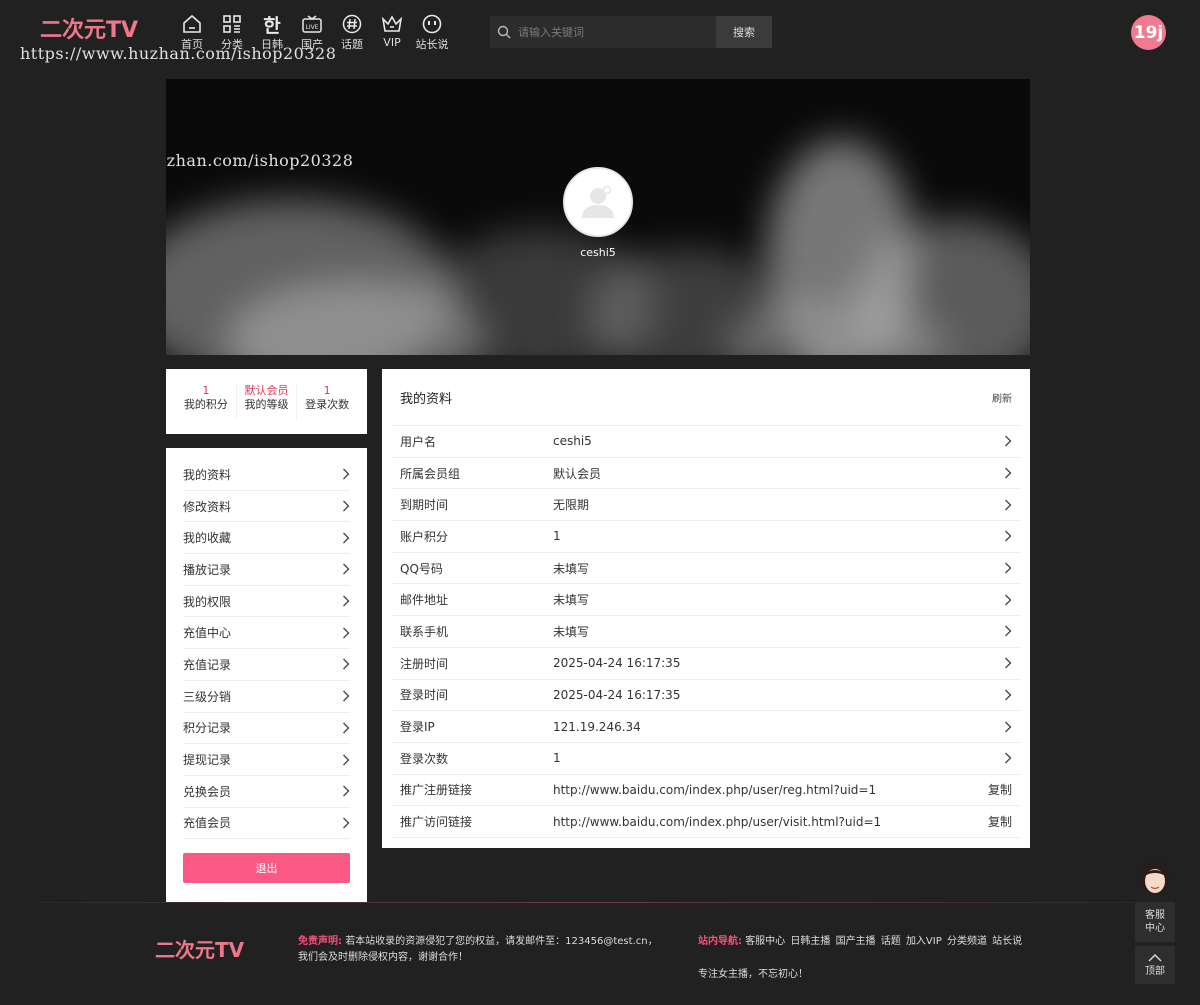 The width and height of the screenshot is (1200, 1005). What do you see at coordinates (1155, 965) in the screenshot?
I see `back-to-top-button: 顶部` at bounding box center [1155, 965].